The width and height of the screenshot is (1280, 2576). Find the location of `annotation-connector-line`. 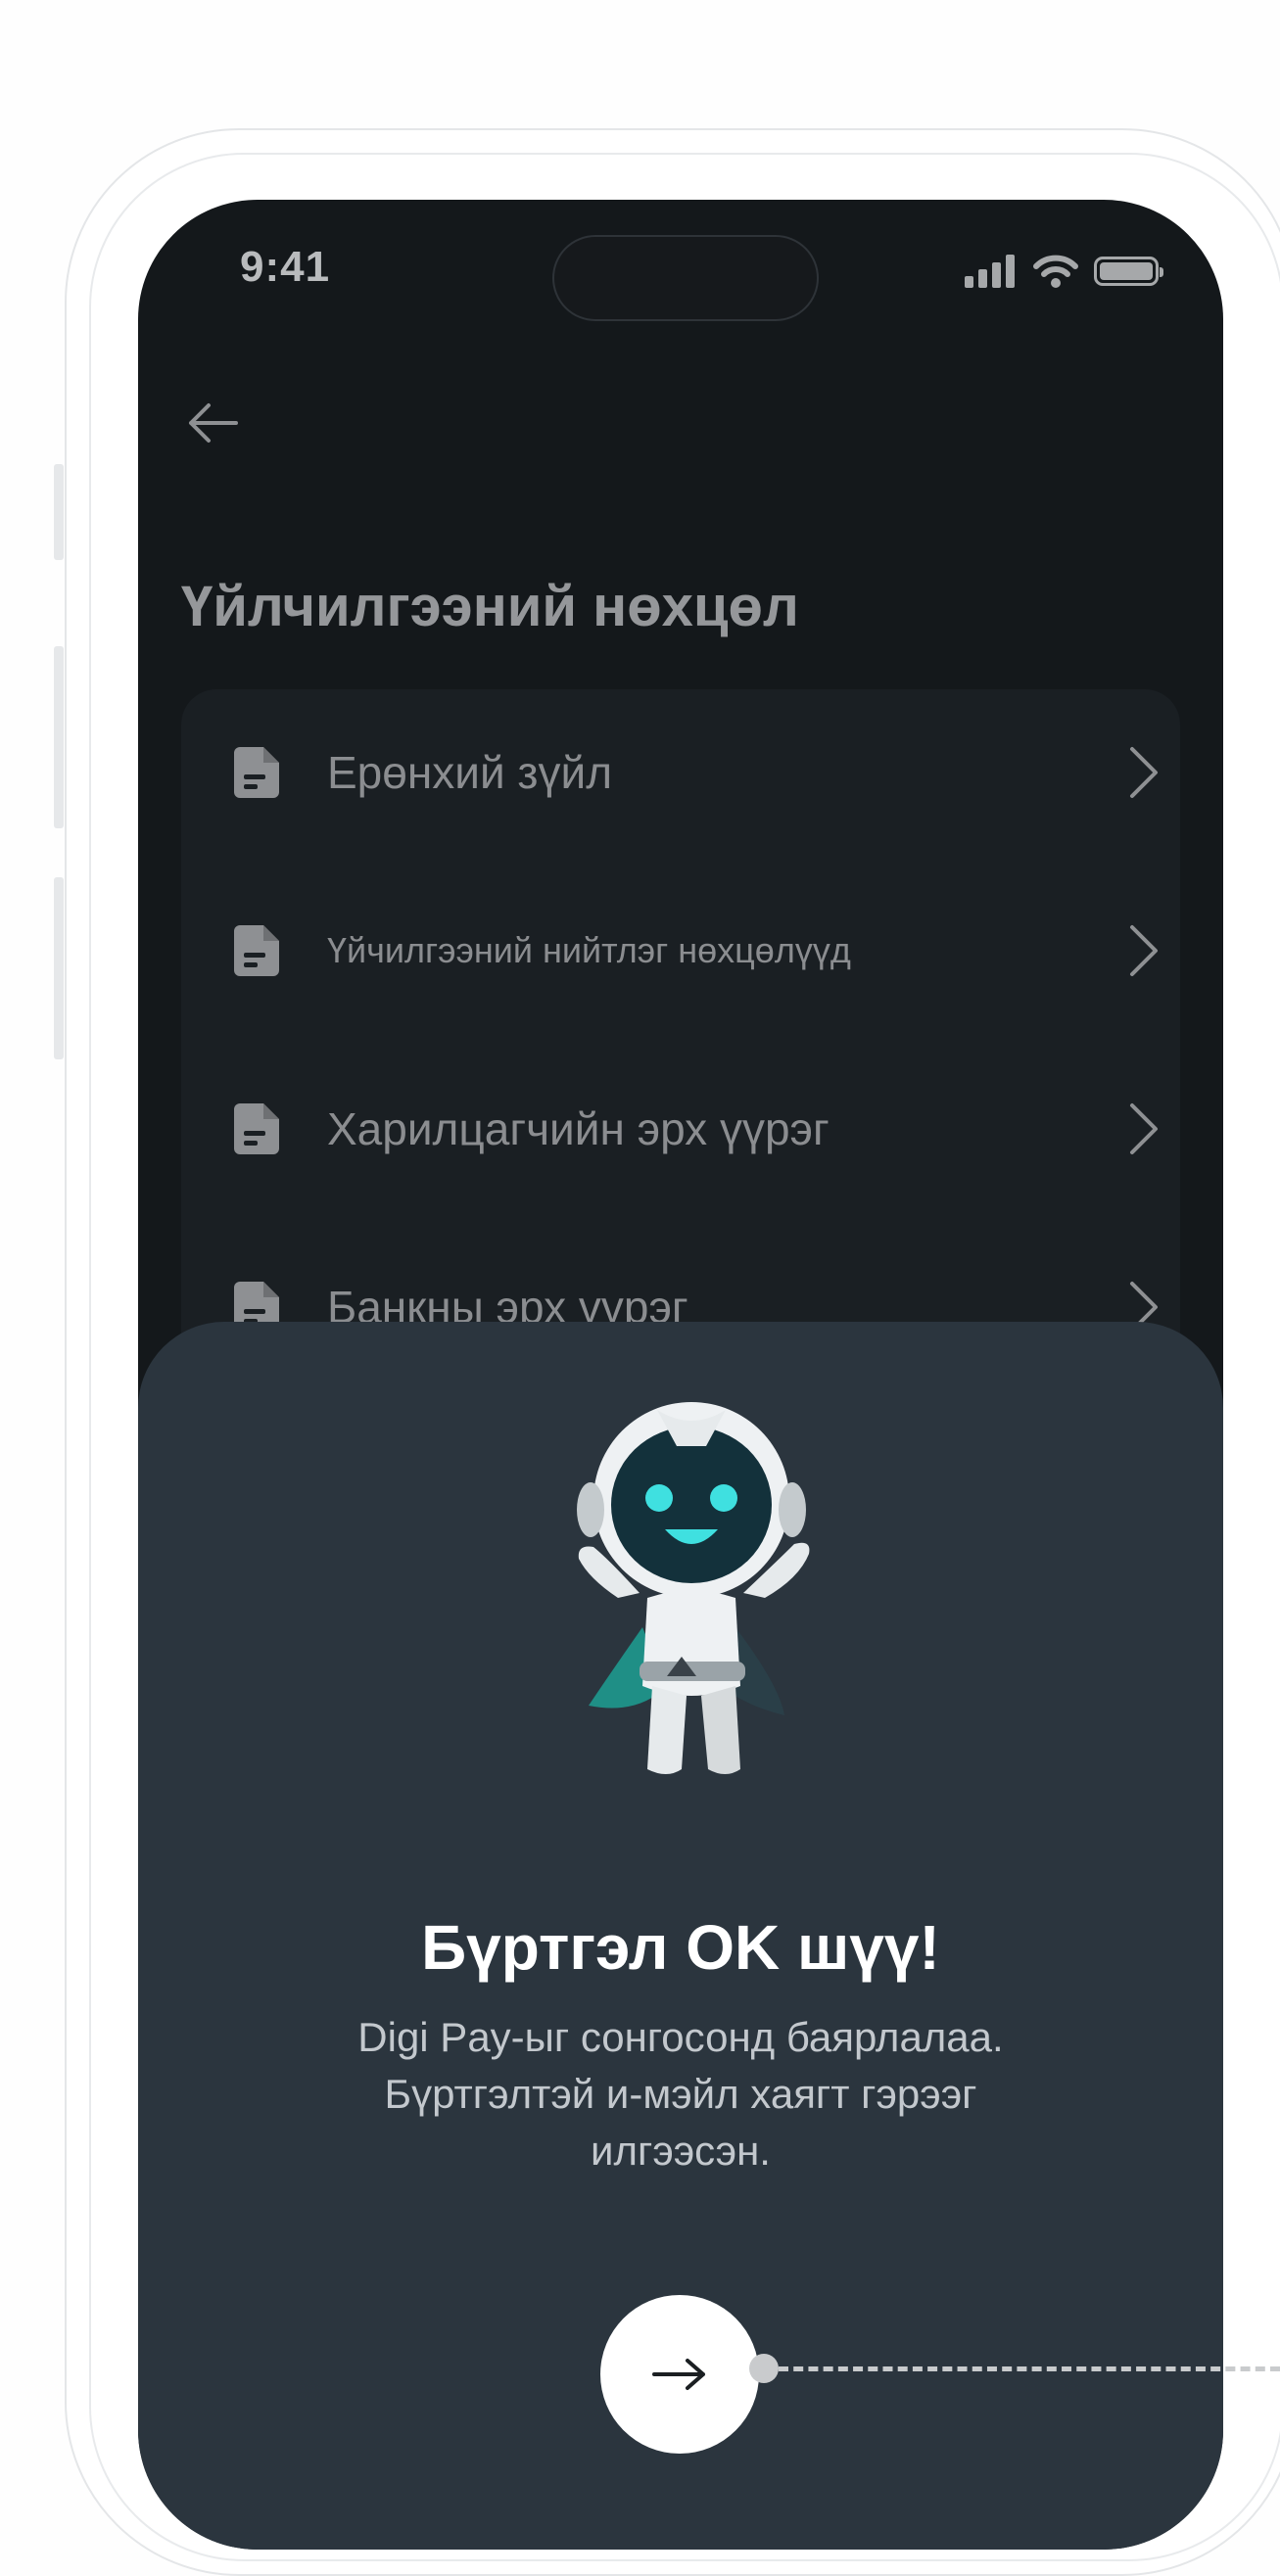

annotation-connector-line is located at coordinates (1029, 2368).